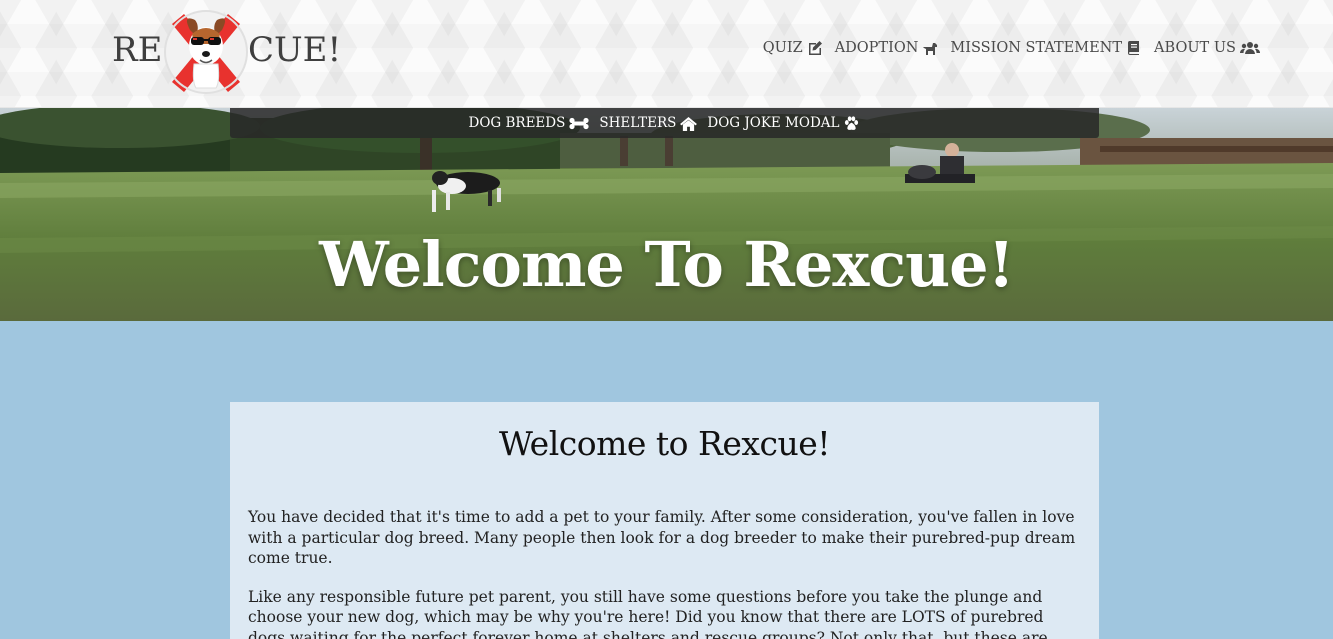 The width and height of the screenshot is (1333, 639). I want to click on nav-item-mission-statement: MISSION STATEMENT, so click(1046, 48).